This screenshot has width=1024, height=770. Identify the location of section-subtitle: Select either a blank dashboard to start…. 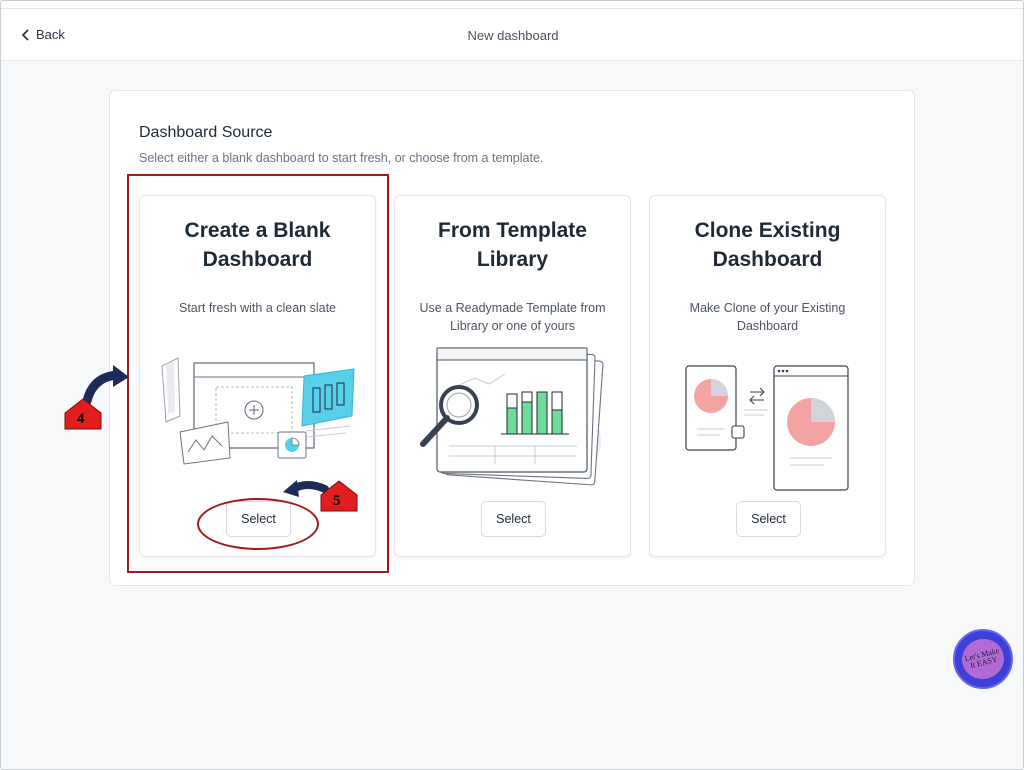
(341, 158).